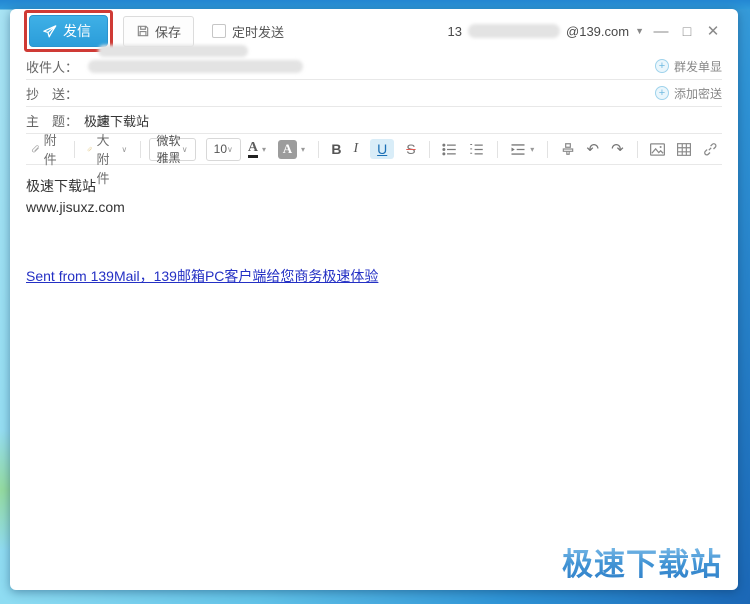  What do you see at coordinates (287, 149) in the screenshot?
I see `highlight-color-icon: A` at bounding box center [287, 149].